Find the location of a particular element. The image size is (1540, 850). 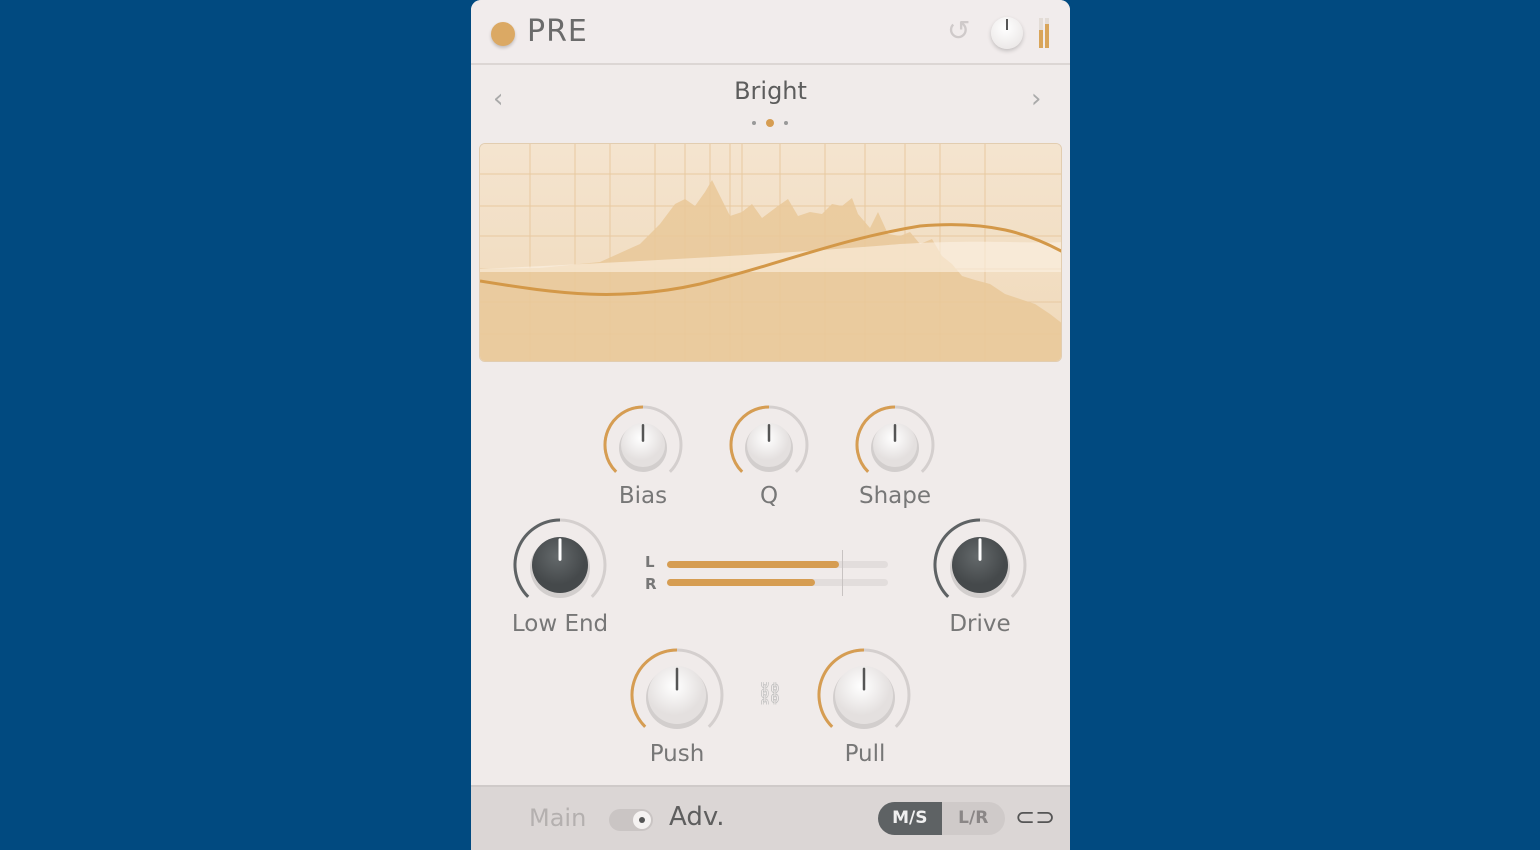

meter-threshold-marker is located at coordinates (842, 573).